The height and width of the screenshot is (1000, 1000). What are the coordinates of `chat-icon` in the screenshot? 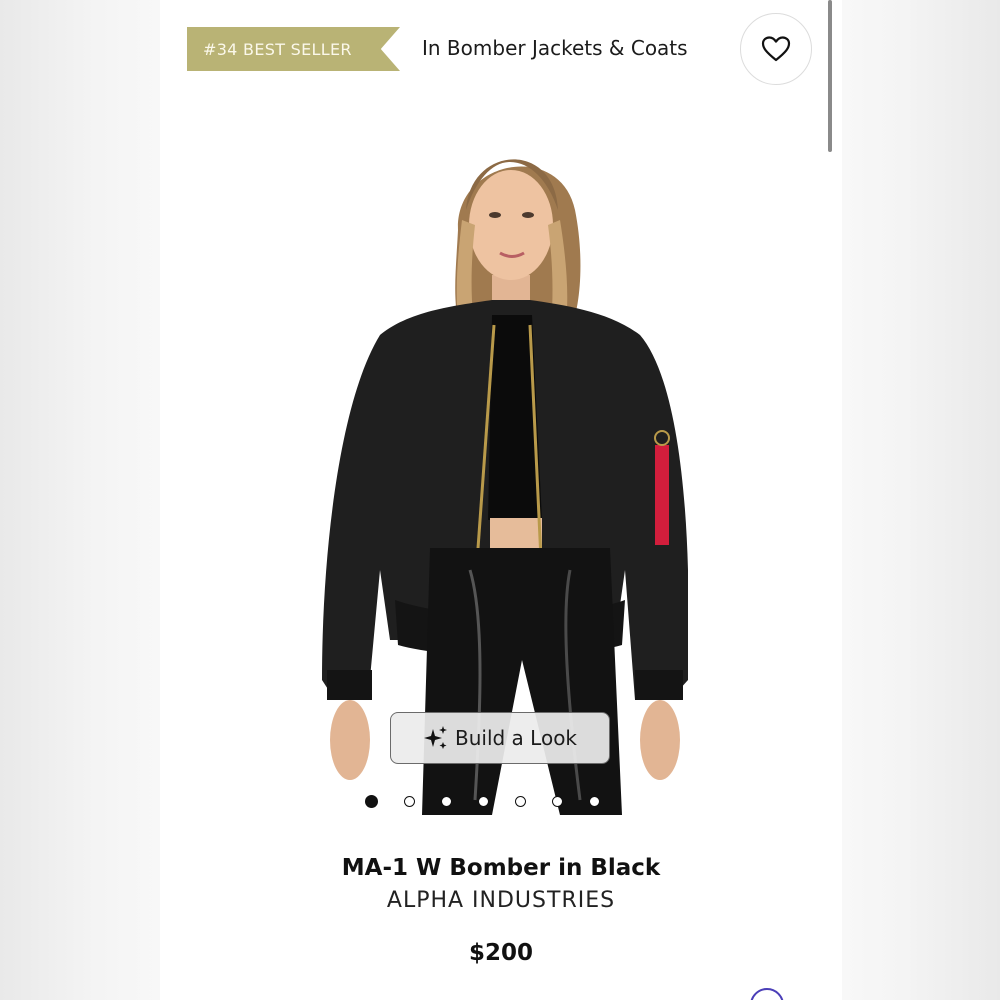 It's located at (767, 994).